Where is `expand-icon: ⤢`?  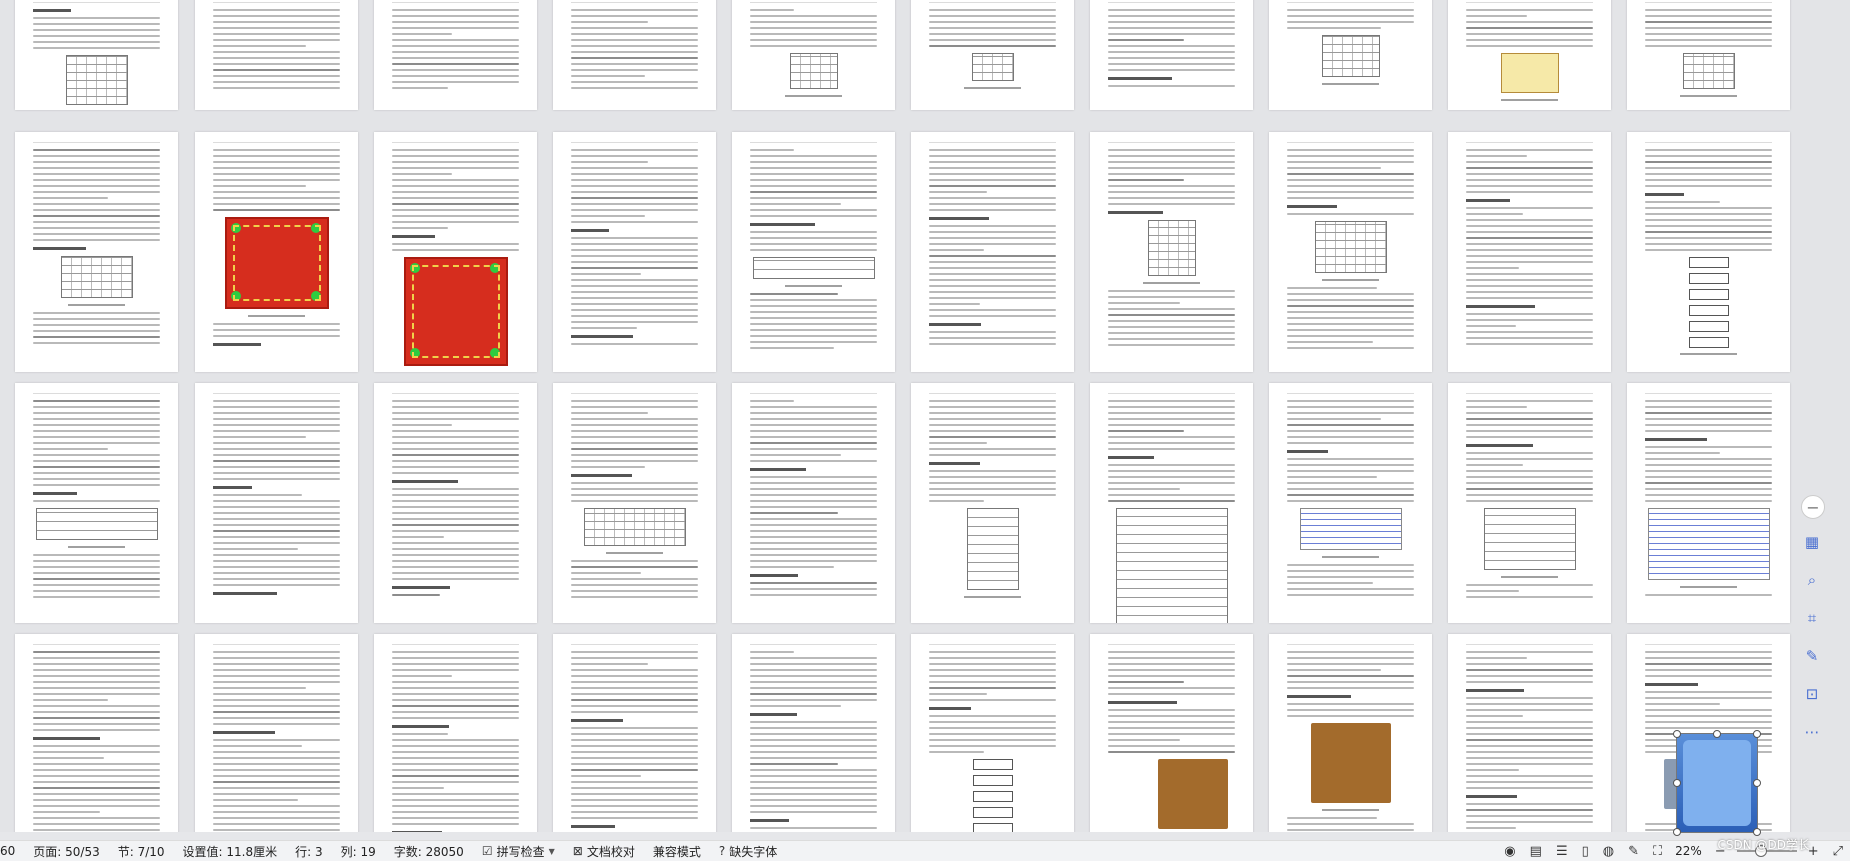 expand-icon: ⤢ is located at coordinates (1838, 851).